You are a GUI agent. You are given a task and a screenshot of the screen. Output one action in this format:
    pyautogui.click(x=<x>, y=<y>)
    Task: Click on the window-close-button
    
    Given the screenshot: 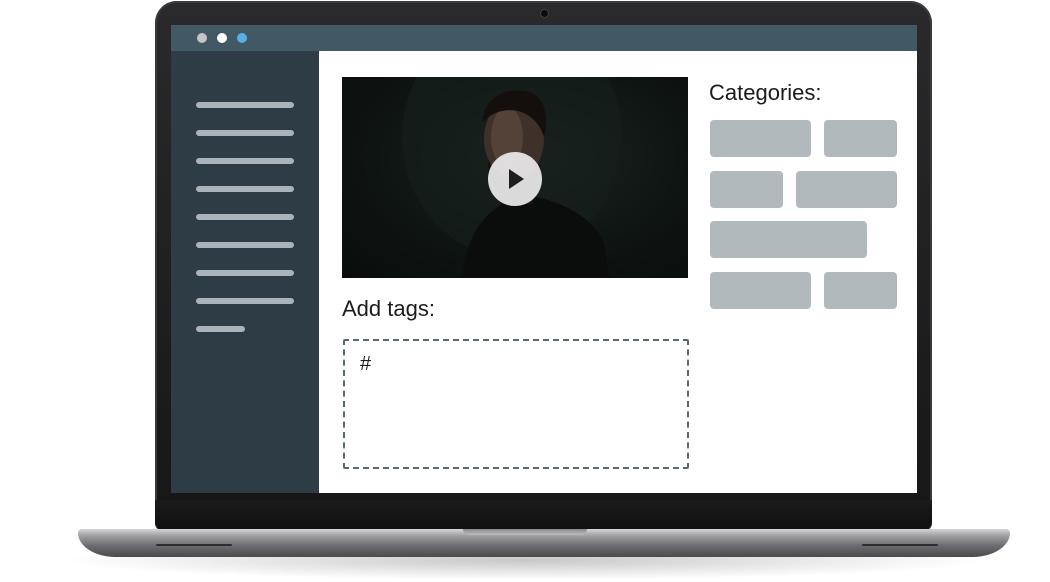 What is the action you would take?
    pyautogui.click(x=202, y=38)
    